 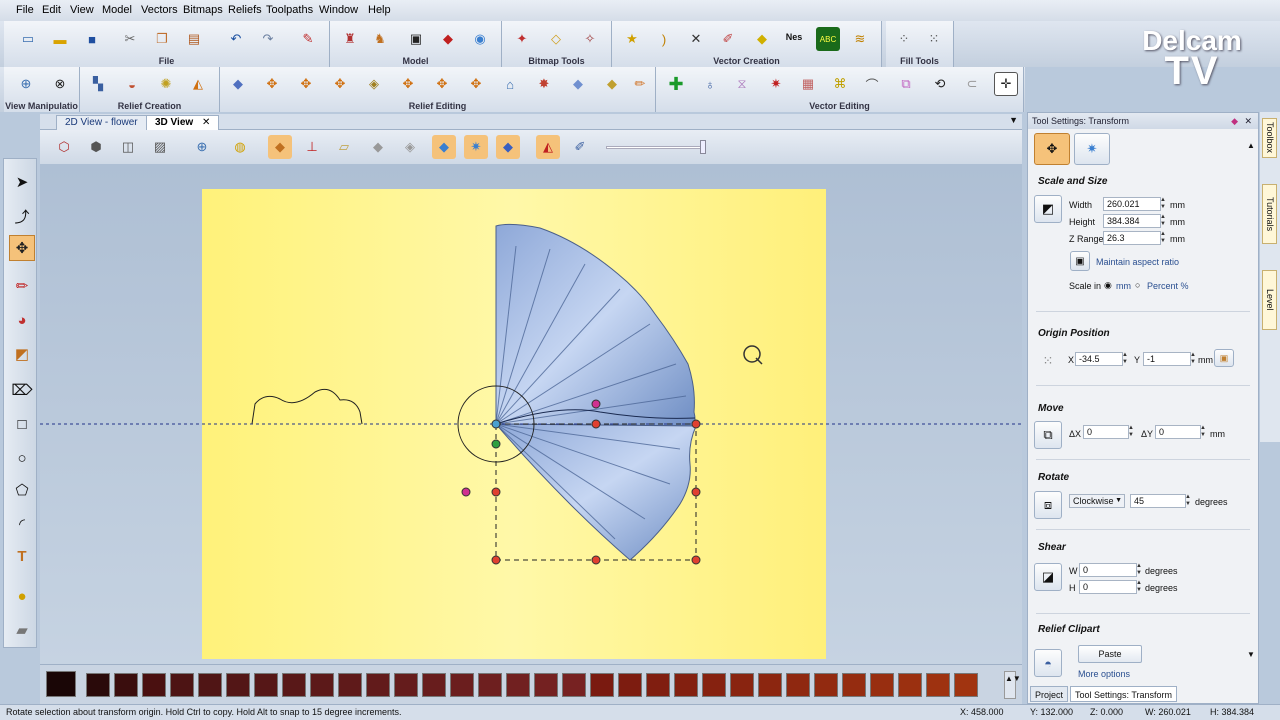 I want to click on rectangle-icon: □, so click(x=22, y=424).